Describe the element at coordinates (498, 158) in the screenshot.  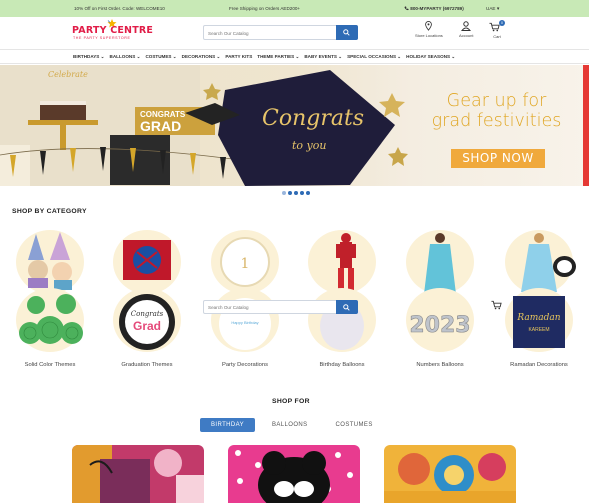
I see `shop-now-button: SHOP NOW` at that location.